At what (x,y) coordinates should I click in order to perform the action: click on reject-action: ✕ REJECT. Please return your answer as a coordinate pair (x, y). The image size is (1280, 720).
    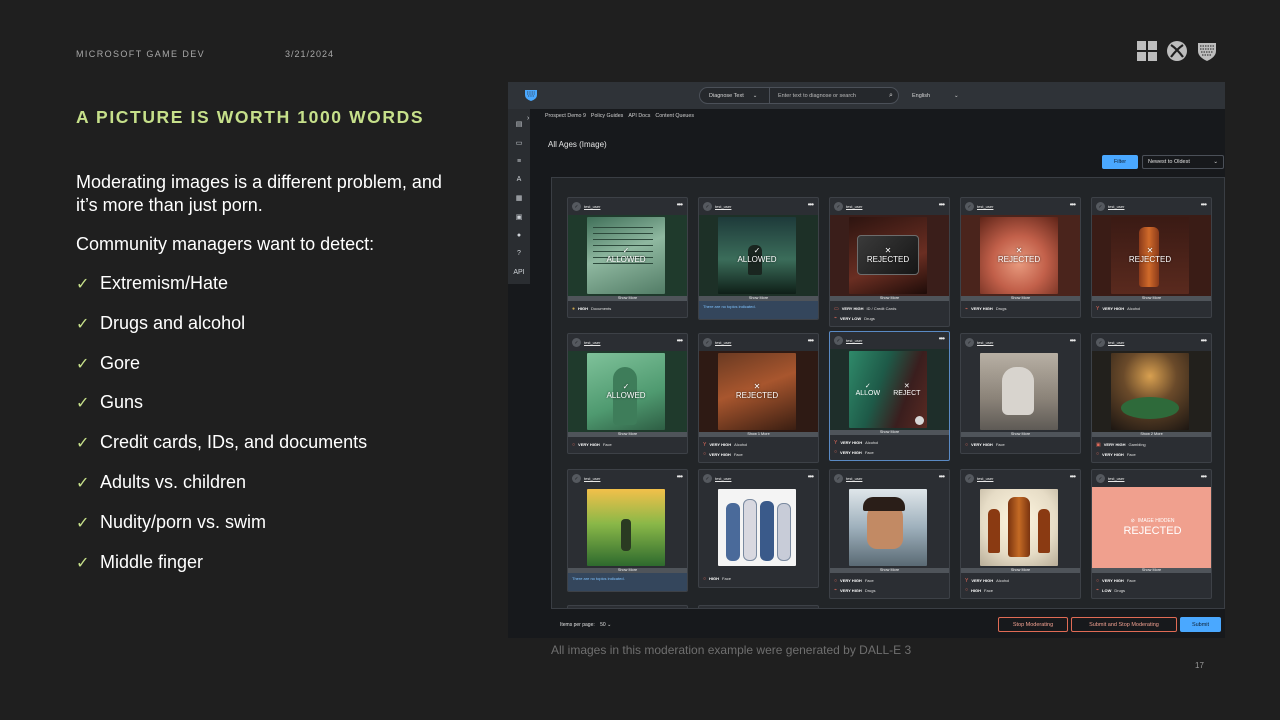
    Looking at the image, I should click on (906, 389).